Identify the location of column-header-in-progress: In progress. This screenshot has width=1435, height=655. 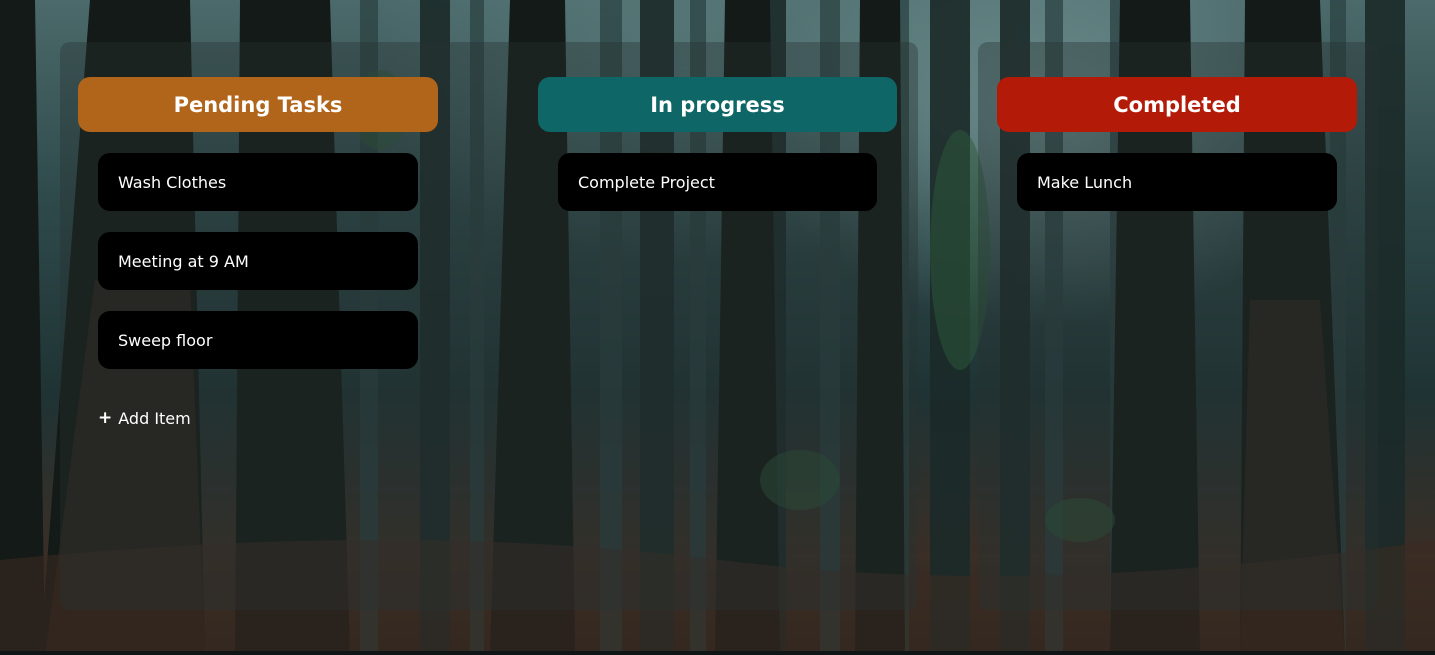
(717, 104).